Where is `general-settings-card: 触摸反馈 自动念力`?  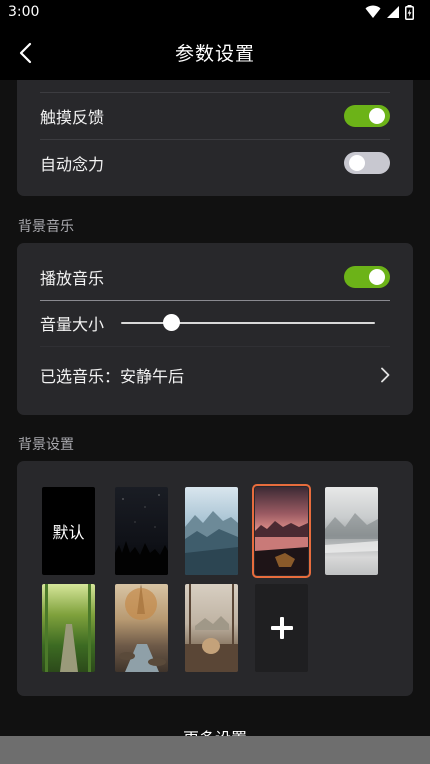
general-settings-card: 触摸反馈 自动念力 is located at coordinates (215, 138).